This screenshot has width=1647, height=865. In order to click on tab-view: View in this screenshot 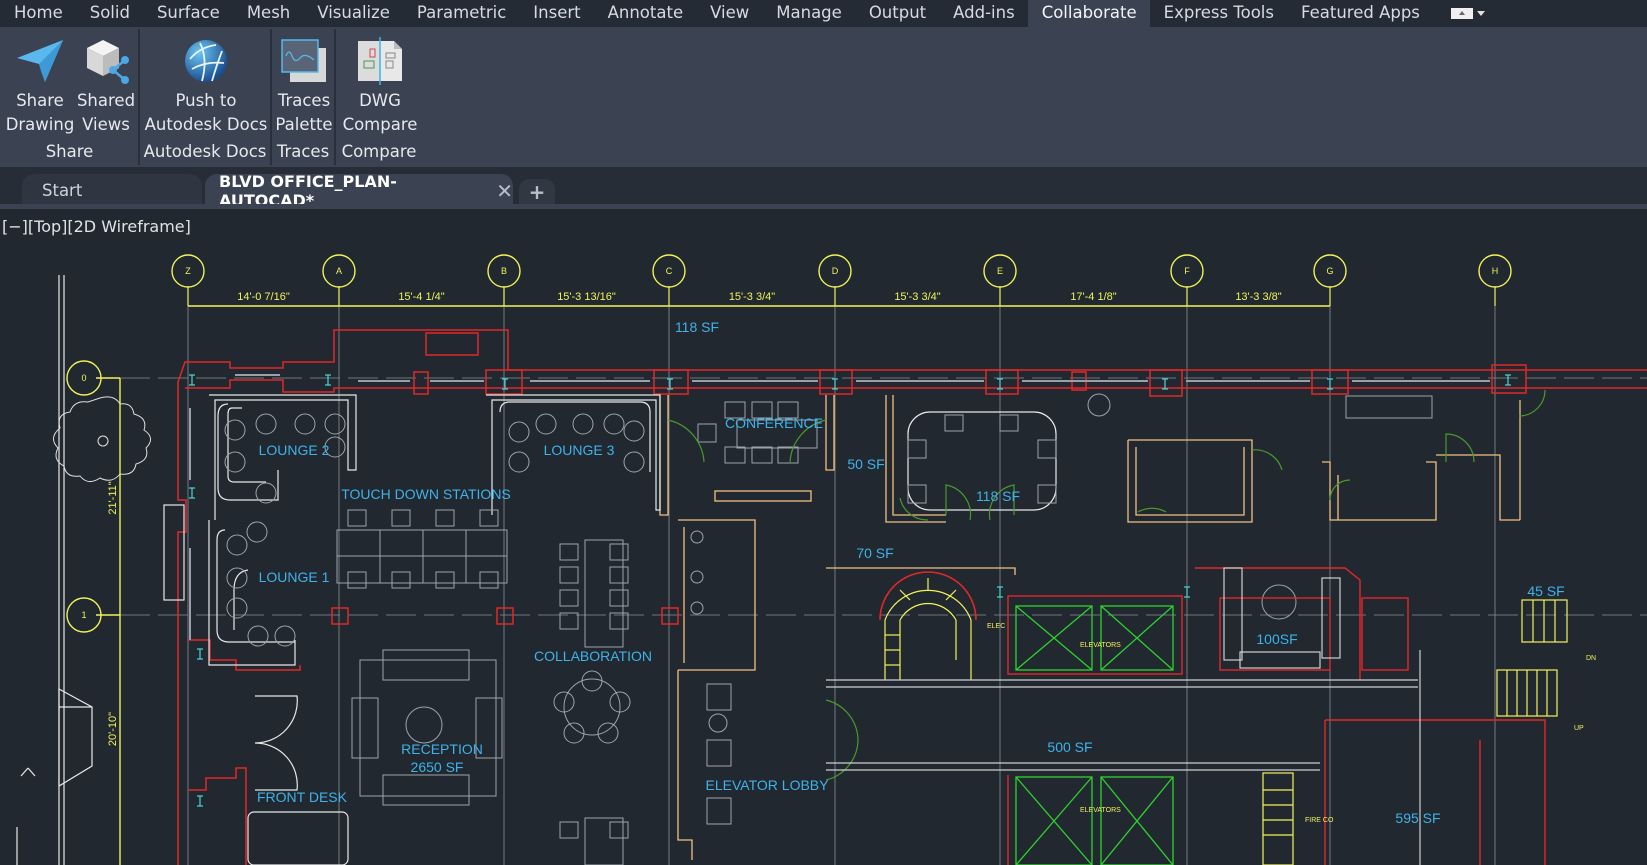, I will do `click(729, 13)`.